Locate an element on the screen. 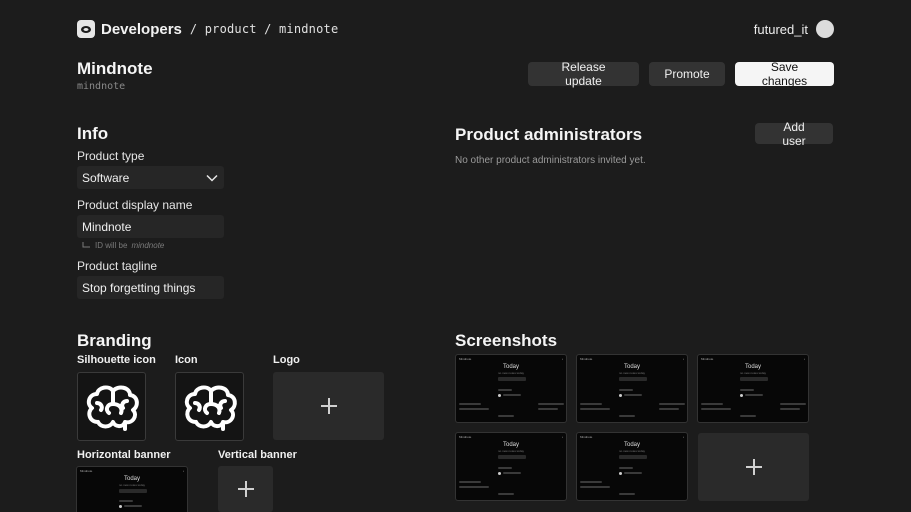 The height and width of the screenshot is (512, 911). icon-upload is located at coordinates (209, 406).